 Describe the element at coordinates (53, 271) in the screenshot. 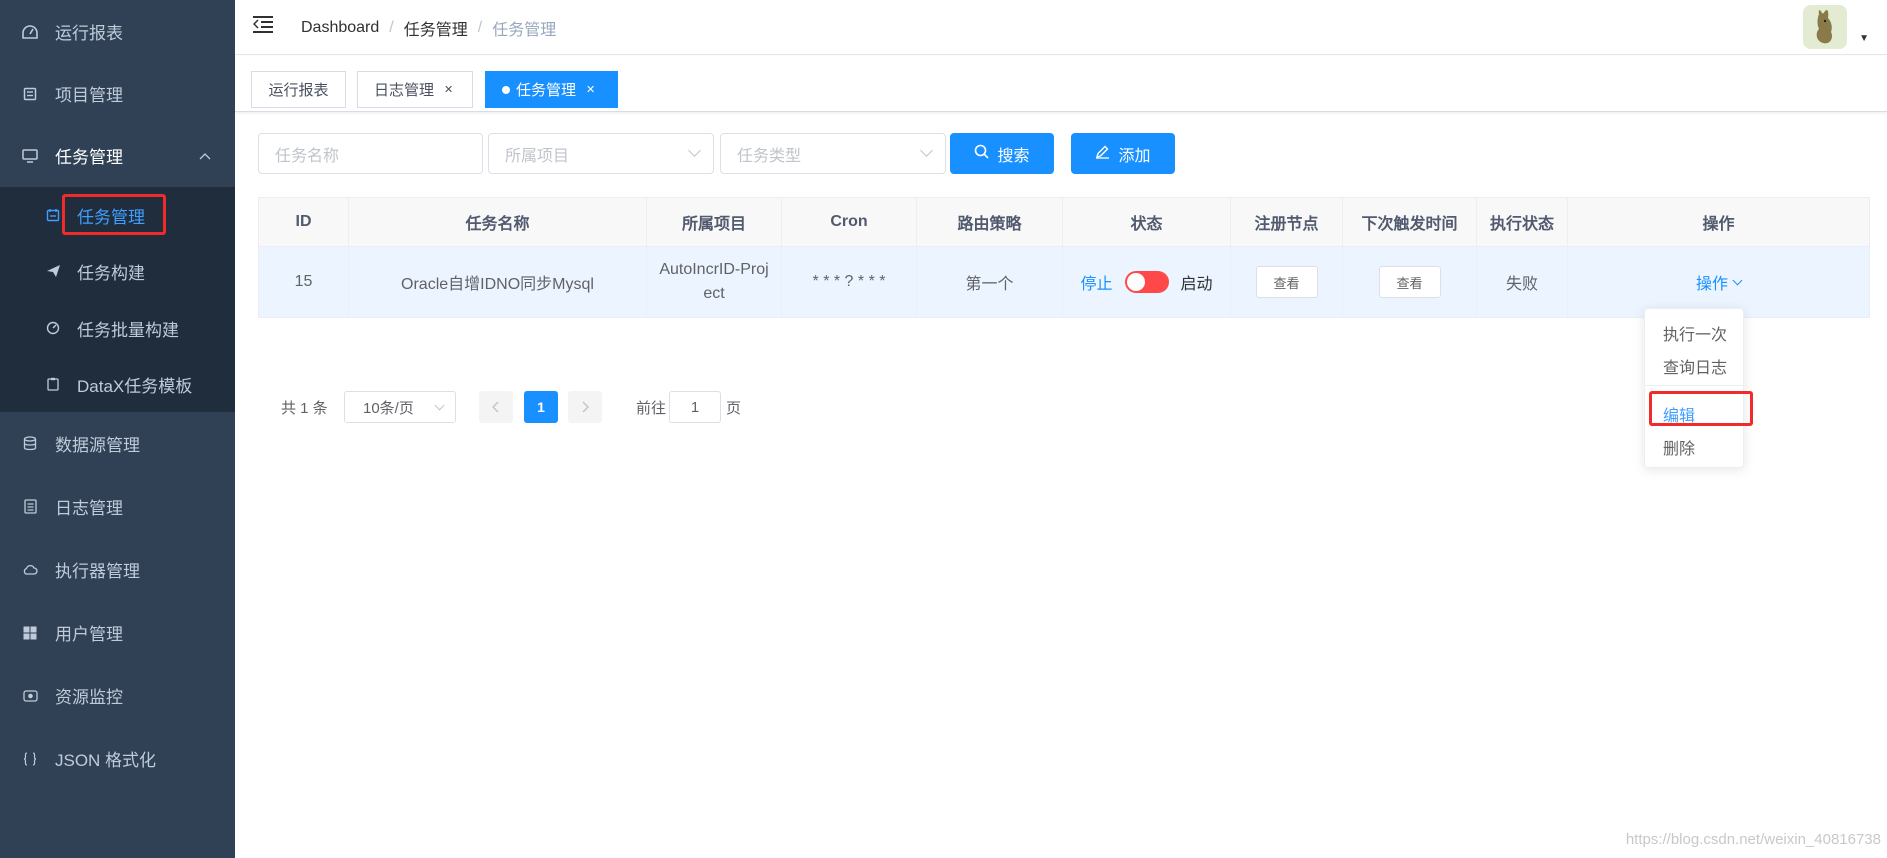

I see `send-icon` at that location.